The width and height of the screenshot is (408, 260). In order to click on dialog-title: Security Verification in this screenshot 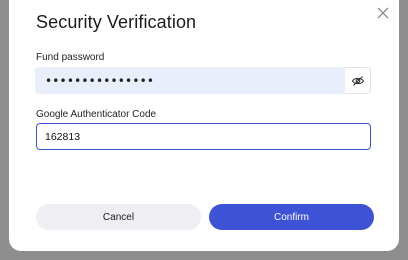, I will do `click(116, 22)`.